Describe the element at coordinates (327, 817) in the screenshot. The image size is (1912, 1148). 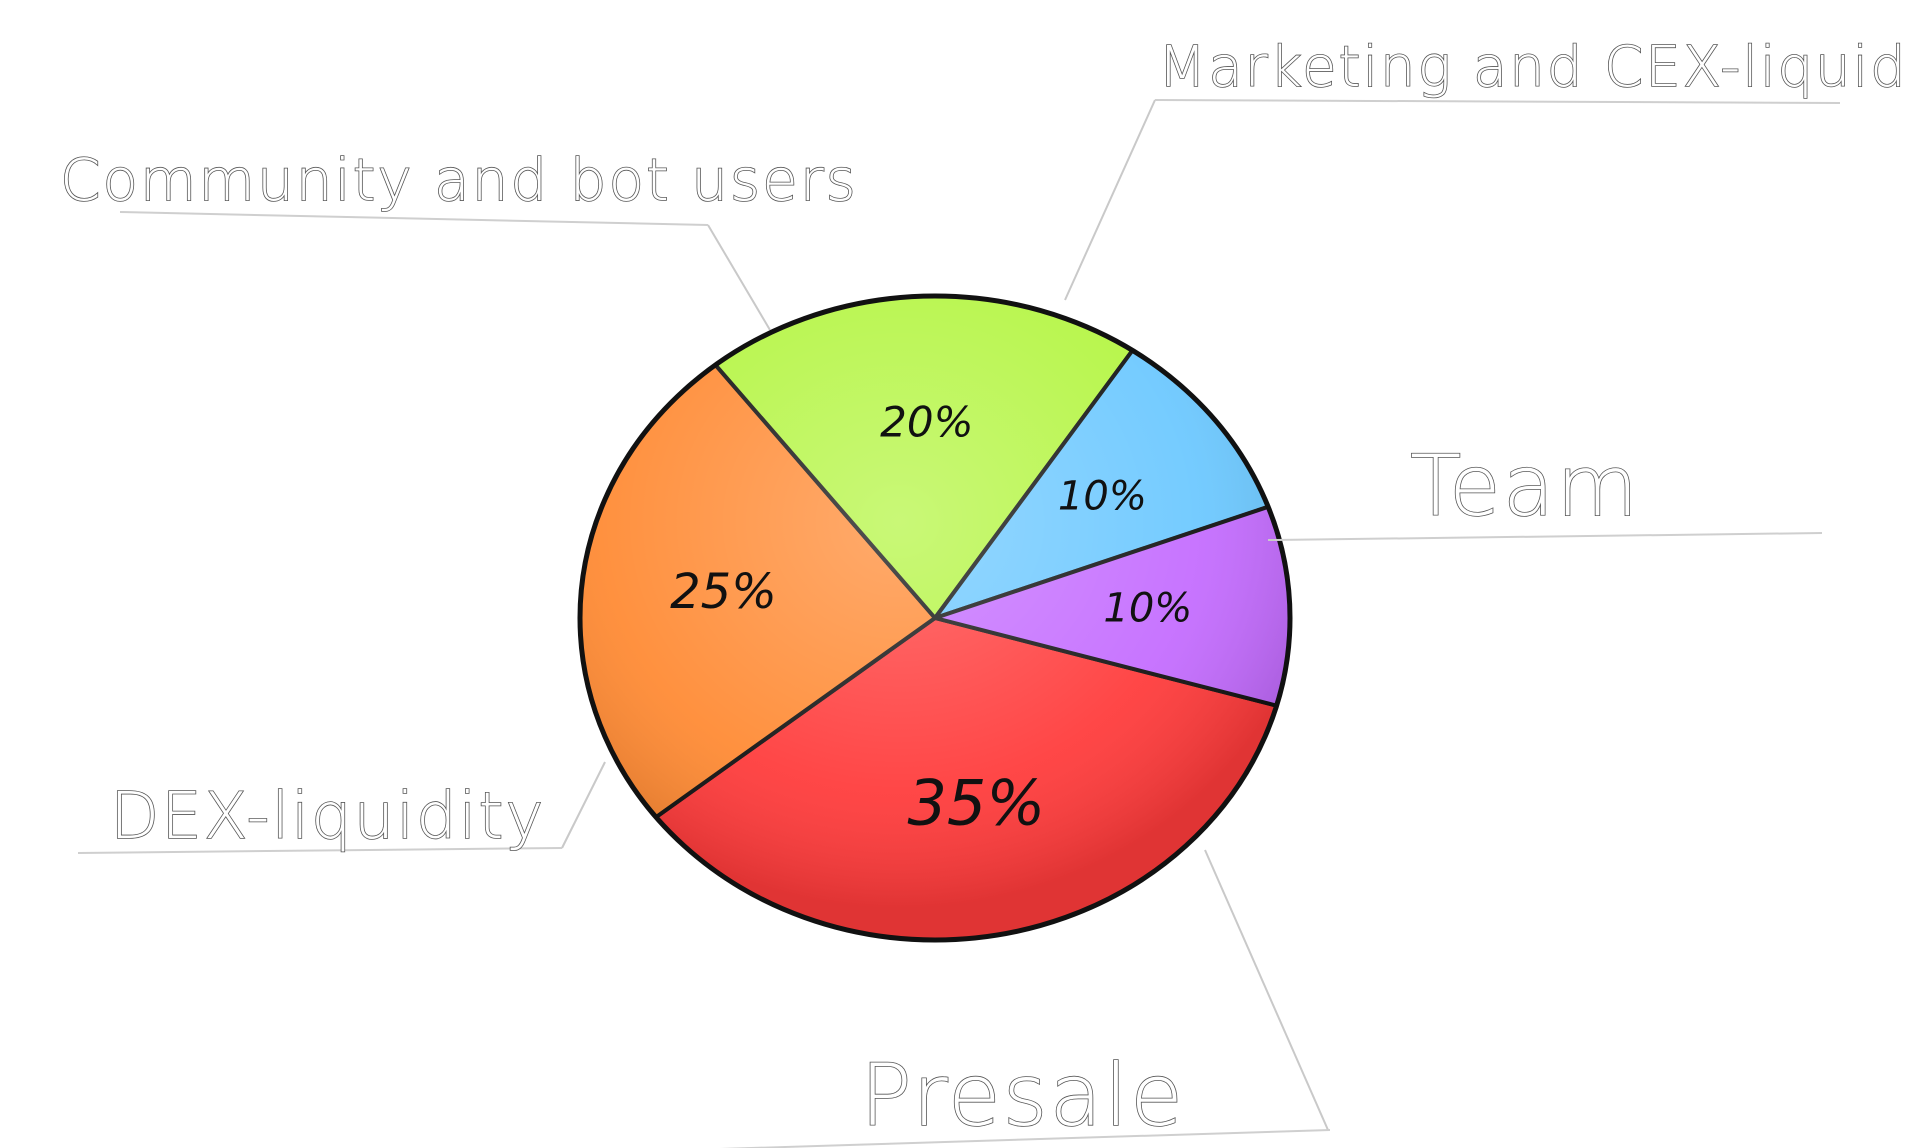
I see `category-label-dex-liquidity: DEX-liquidity` at that location.